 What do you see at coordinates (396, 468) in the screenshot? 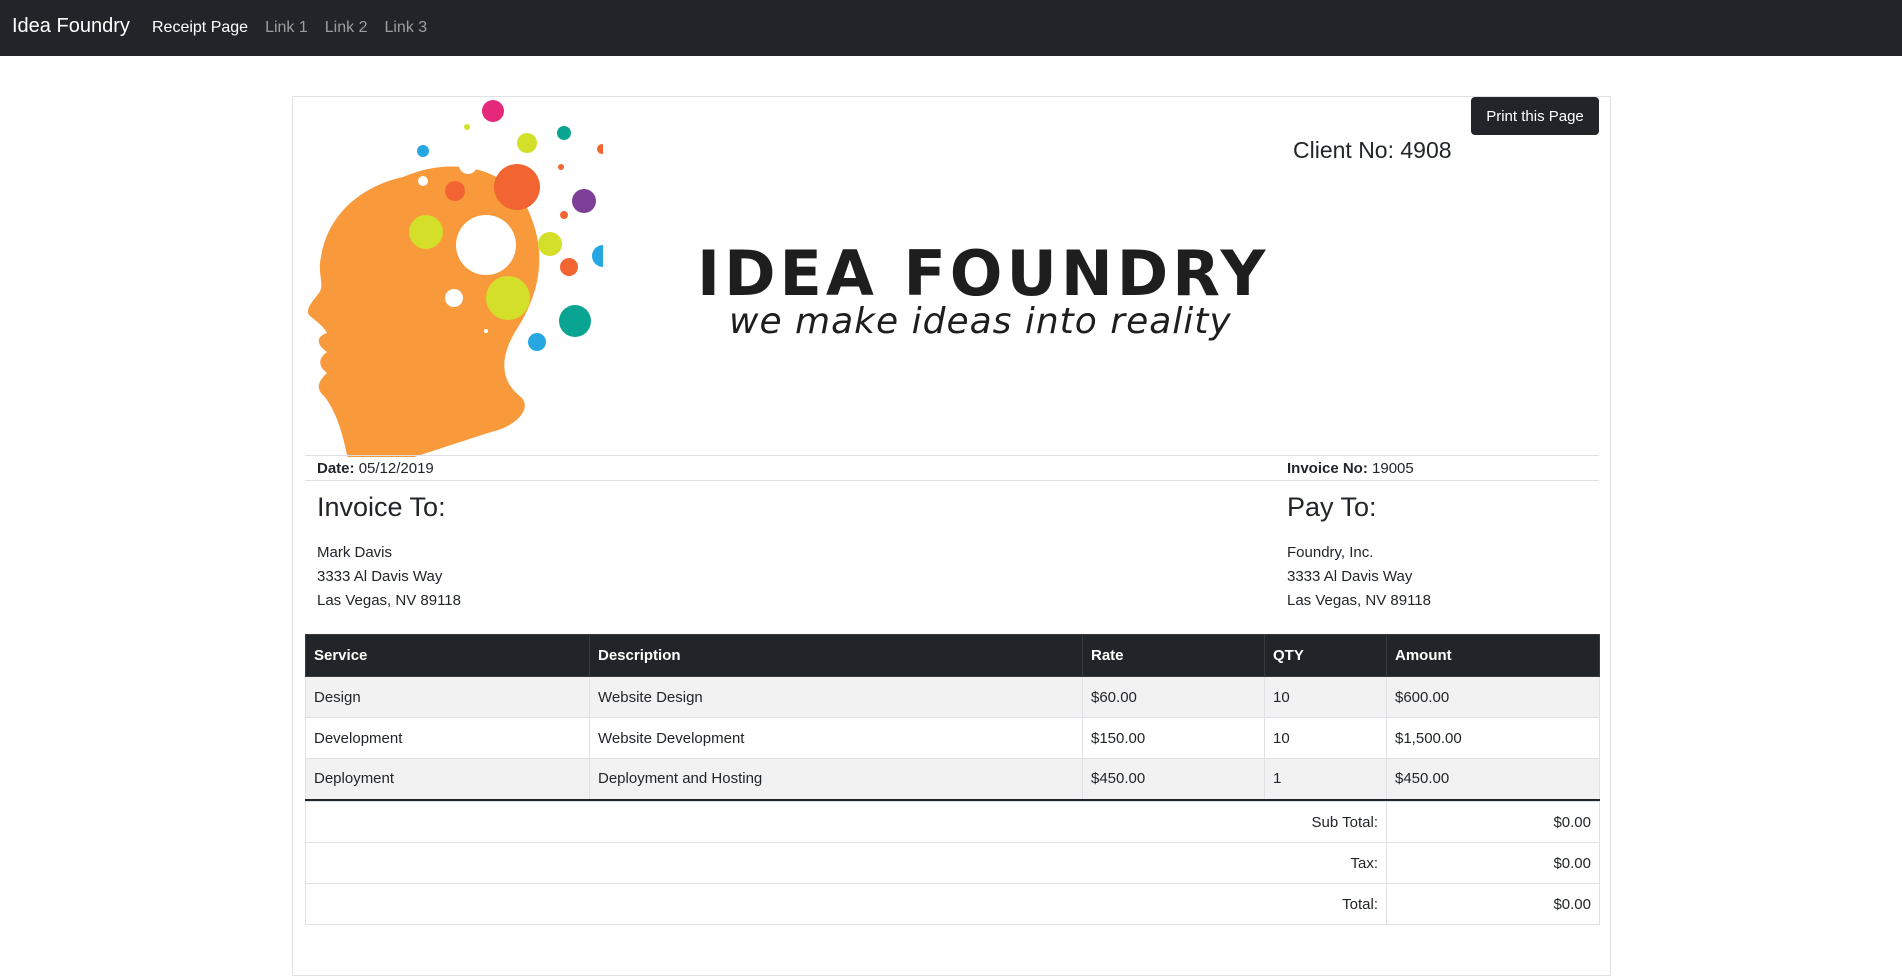
I see `date-value: 05/12/2019` at bounding box center [396, 468].